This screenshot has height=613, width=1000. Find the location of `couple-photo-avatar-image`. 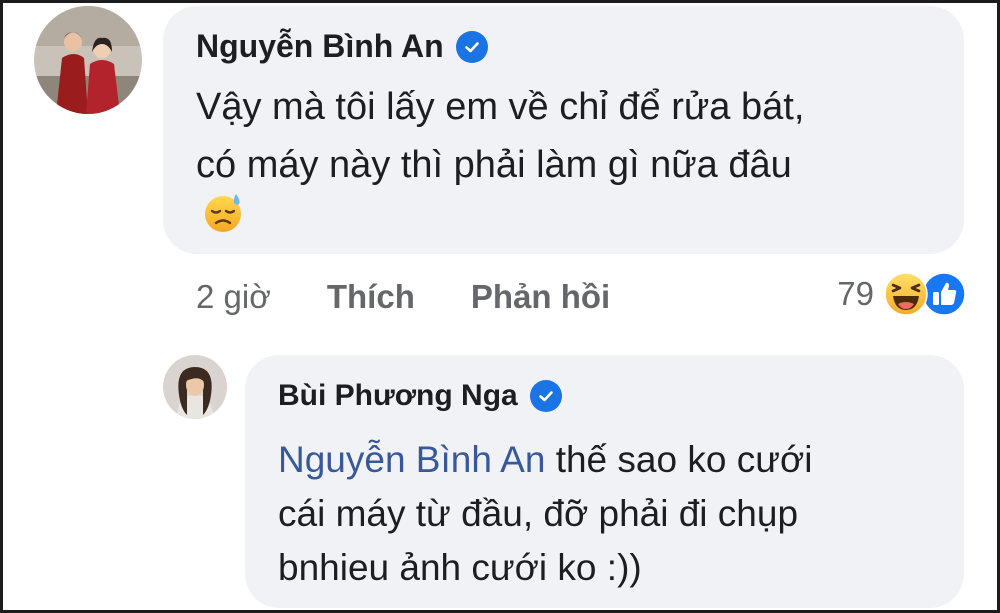

couple-photo-avatar-image is located at coordinates (88, 60).